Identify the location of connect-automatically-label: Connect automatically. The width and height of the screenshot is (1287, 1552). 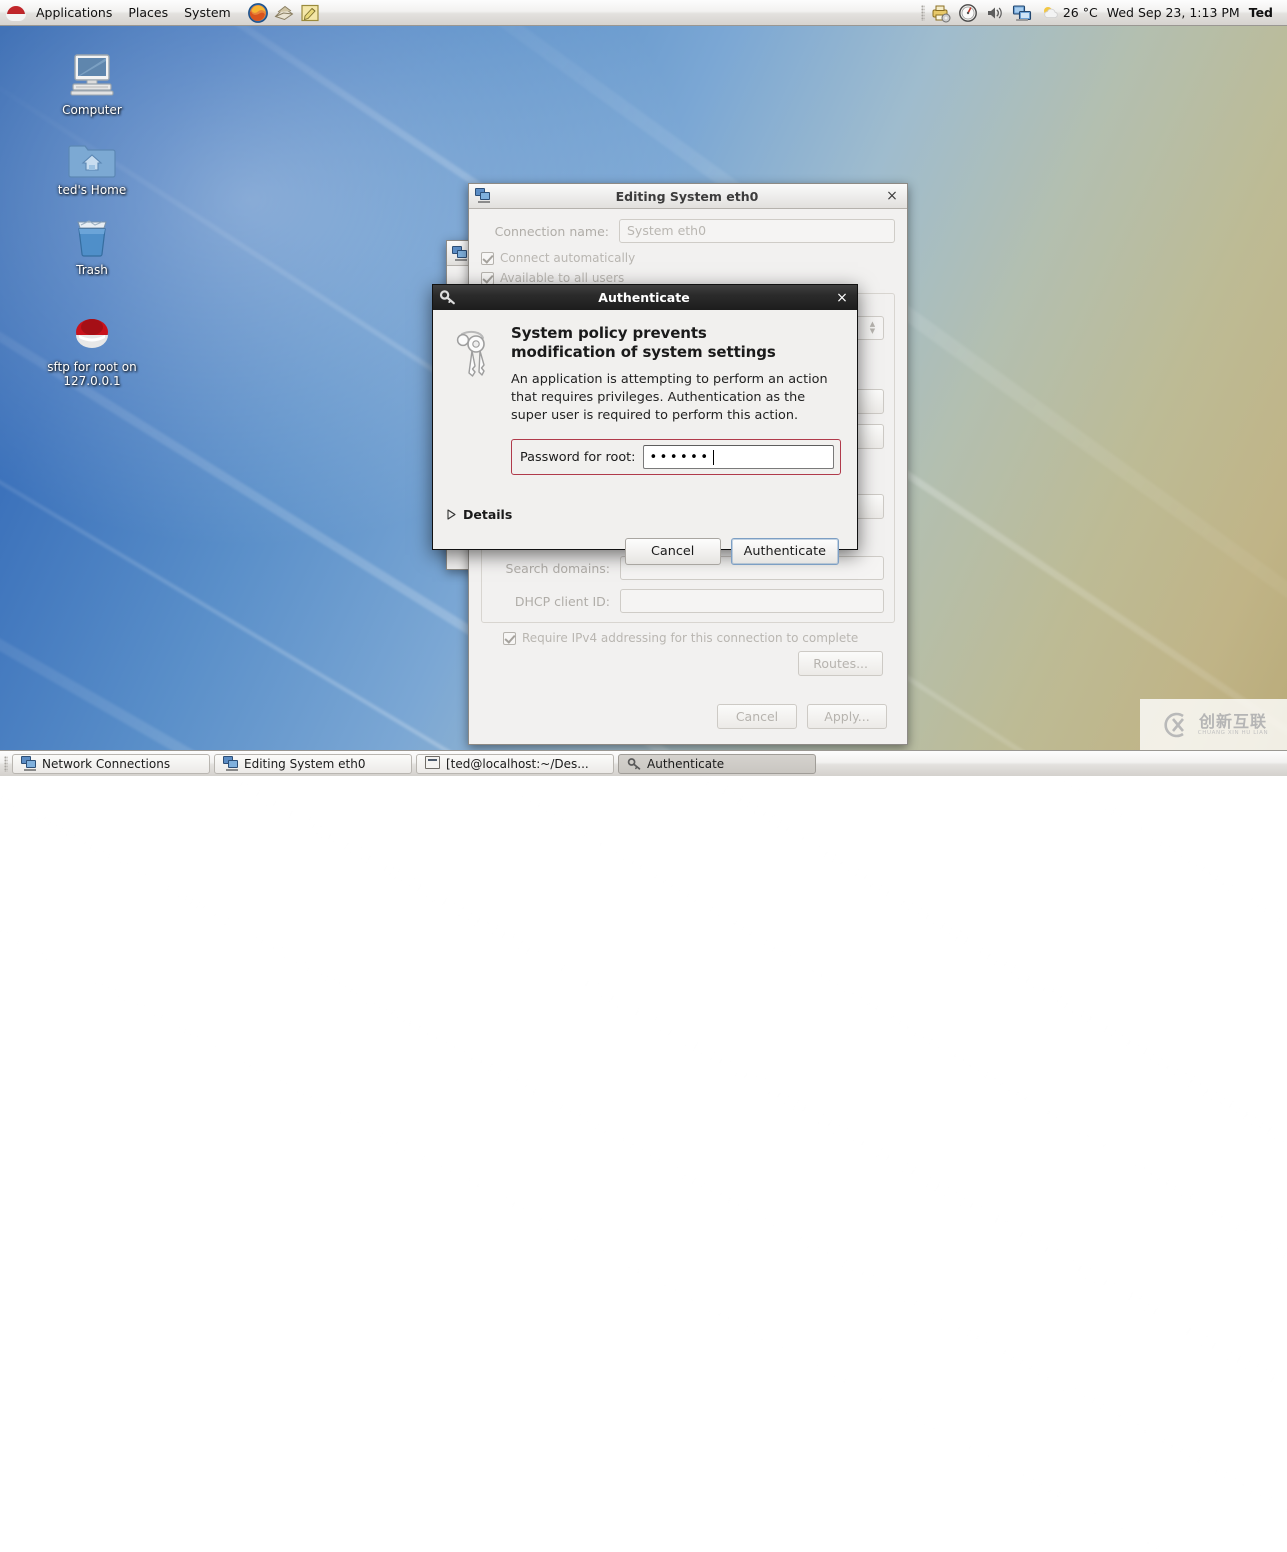
(567, 258).